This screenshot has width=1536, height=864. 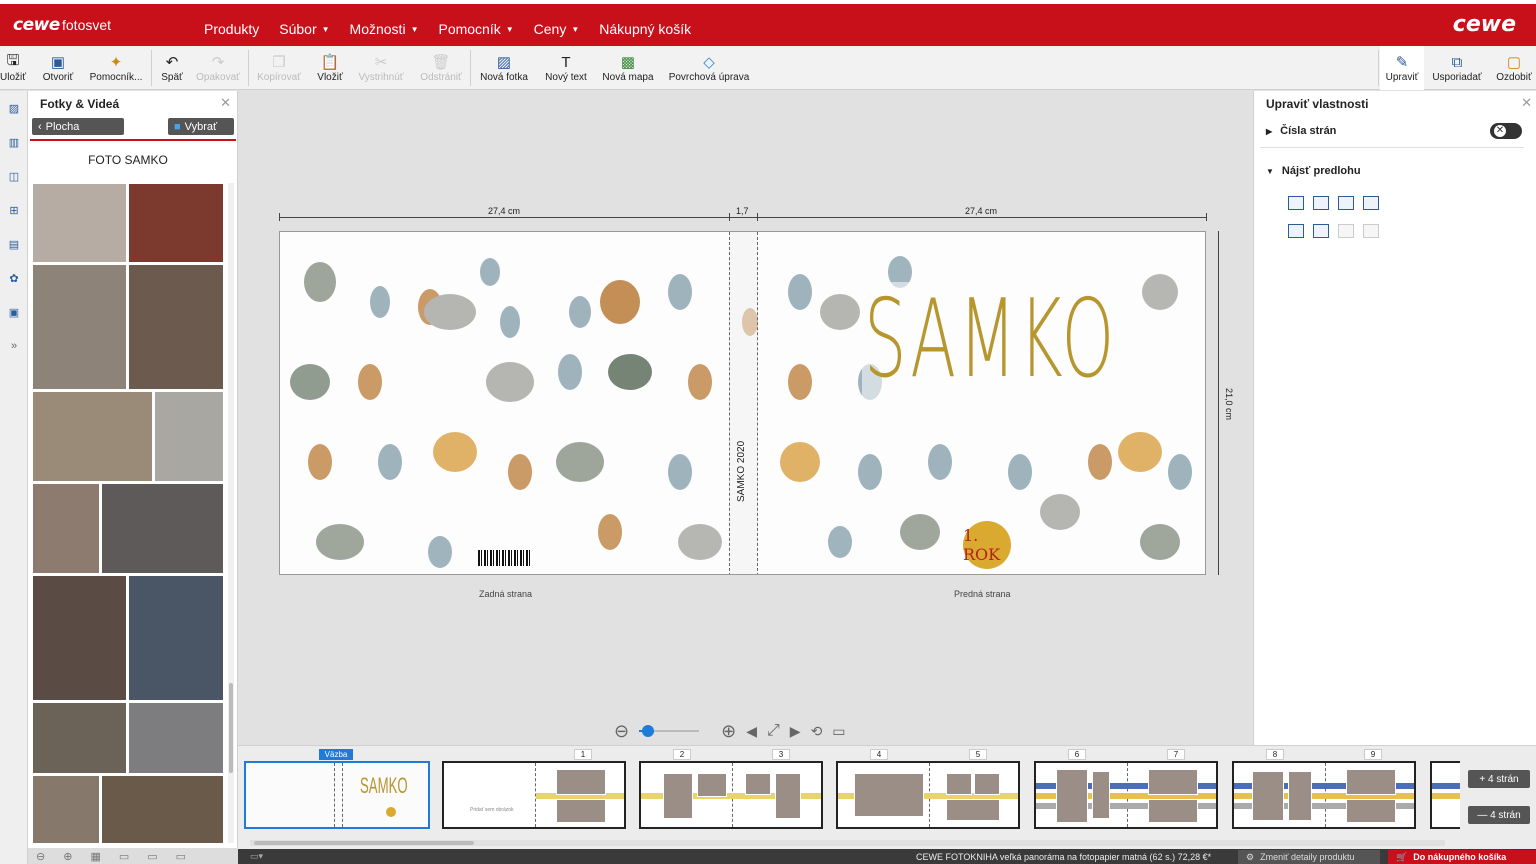 What do you see at coordinates (256, 856) in the screenshot?
I see `status-menu-icon: ▭▾` at bounding box center [256, 856].